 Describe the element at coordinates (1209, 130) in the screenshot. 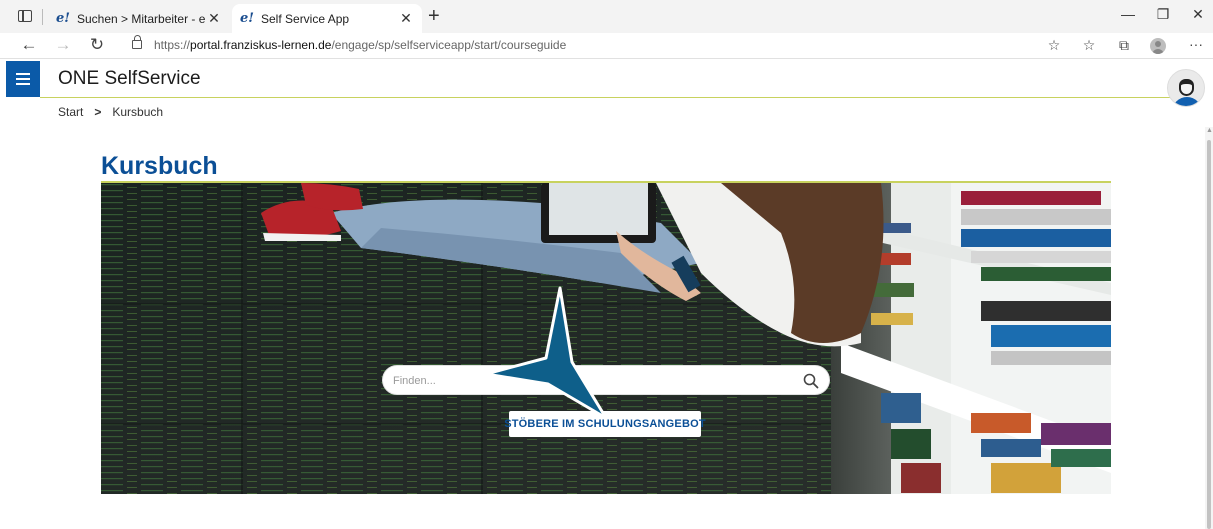

I see `scroll-up-icon: ▲` at that location.